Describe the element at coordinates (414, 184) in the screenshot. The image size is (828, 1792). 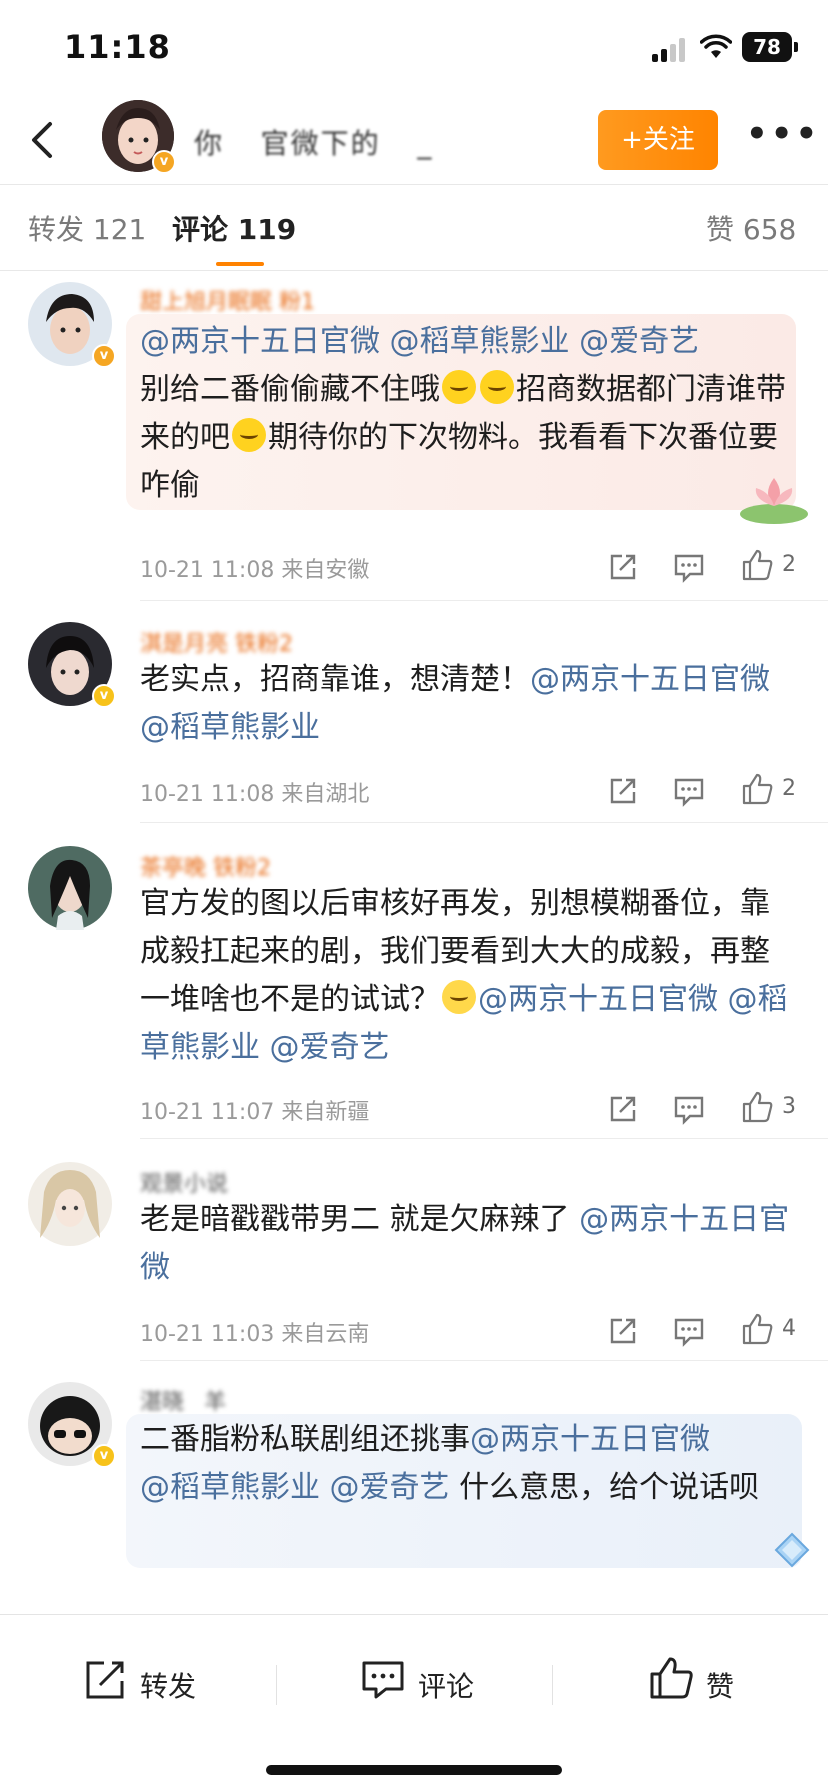
I see `header-divider` at that location.